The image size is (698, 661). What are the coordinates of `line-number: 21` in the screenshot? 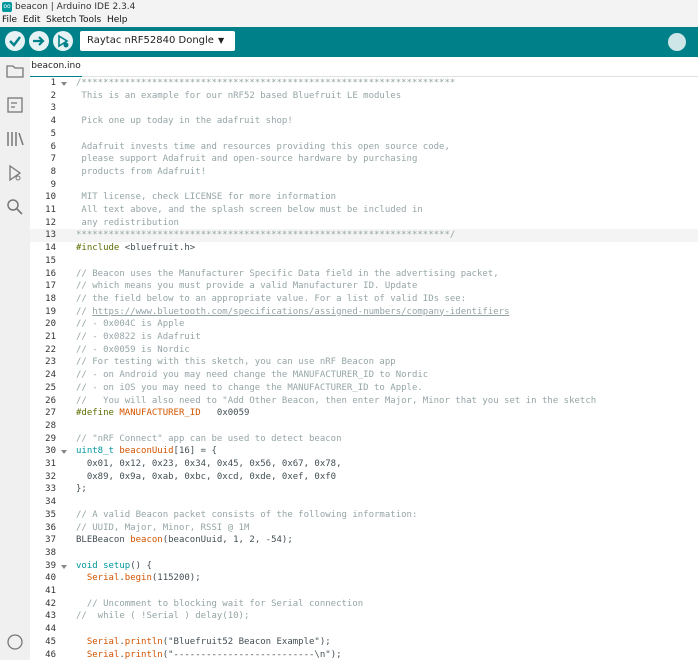 It's located at (43, 337).